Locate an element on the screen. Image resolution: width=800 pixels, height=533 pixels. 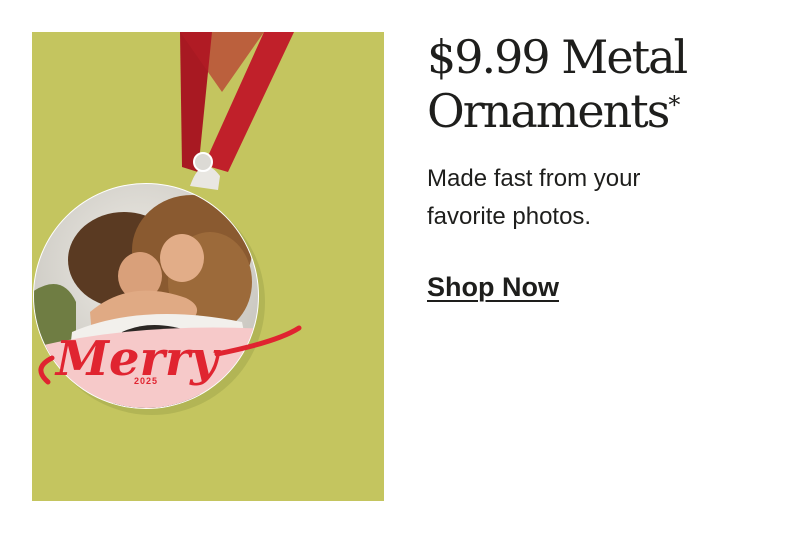
headline-line-2: Ornaments is located at coordinates (548, 111).